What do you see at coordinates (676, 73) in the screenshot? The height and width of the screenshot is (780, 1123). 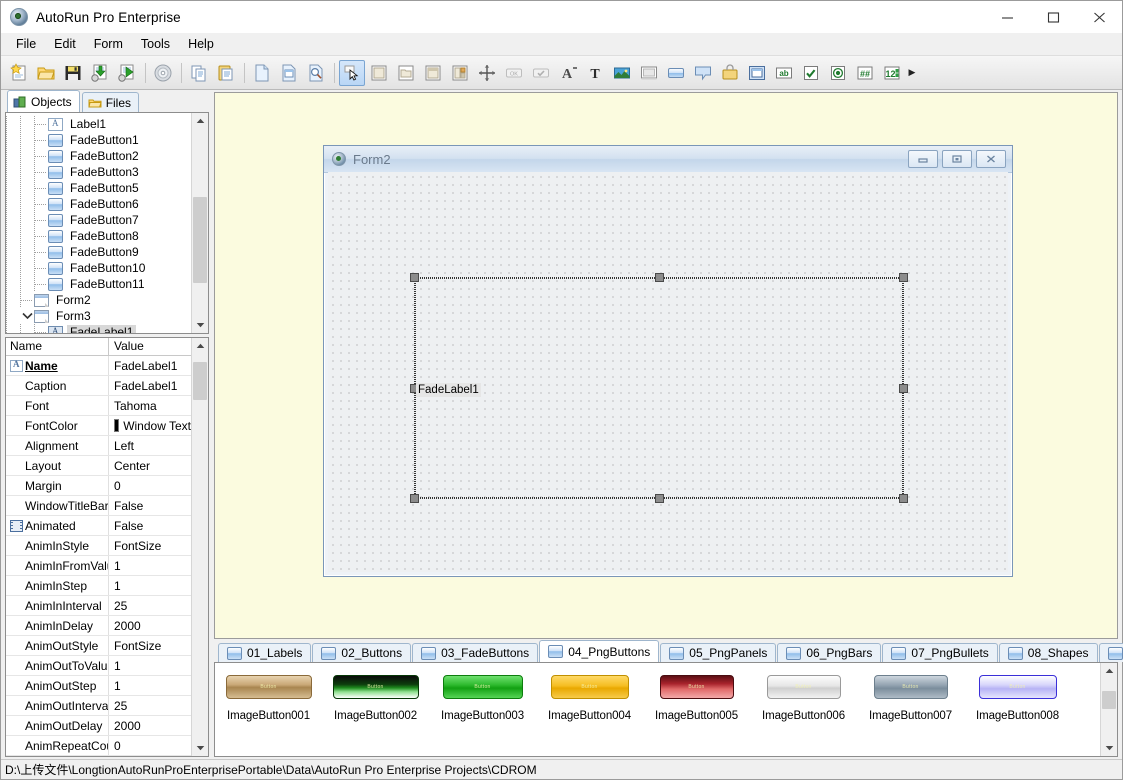 I see `fade-button-icon` at bounding box center [676, 73].